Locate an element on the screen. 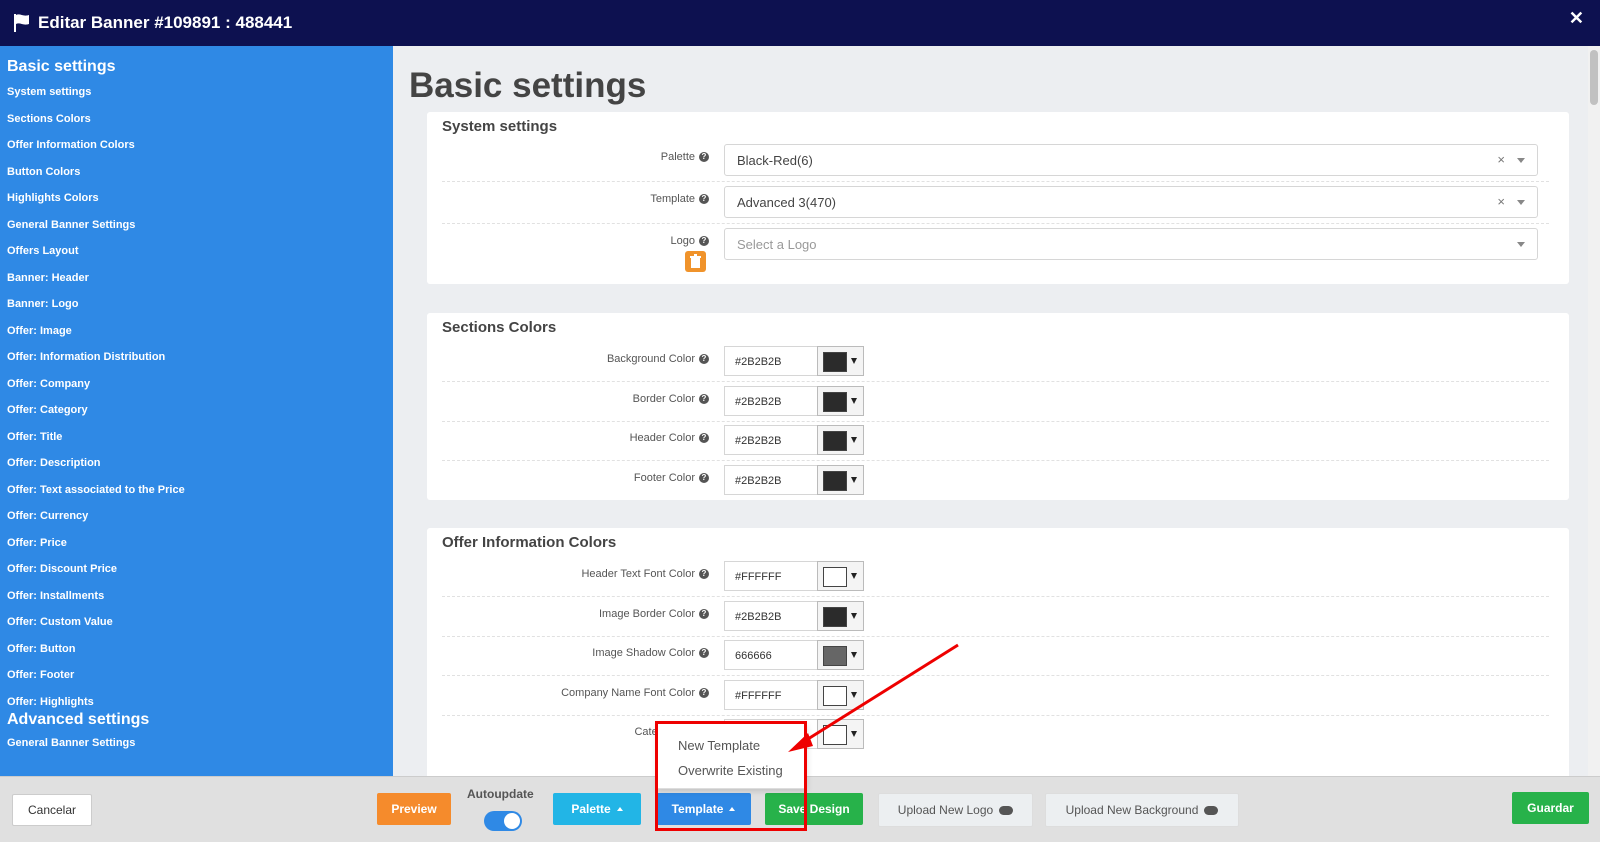  trash-icon is located at coordinates (695, 261).